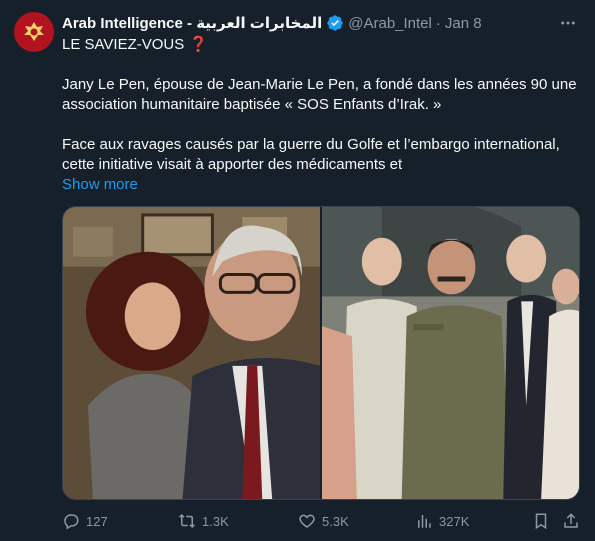 This screenshot has width=595, height=541. I want to click on share-icon, so click(571, 520).